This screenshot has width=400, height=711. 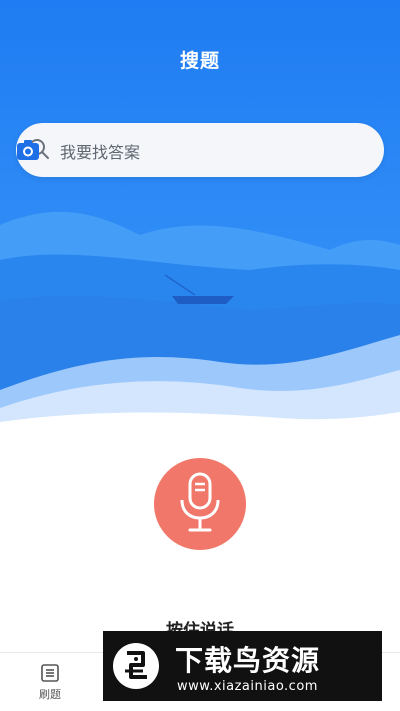 I want to click on watermark-banner: 下载鸟资源 www.xiazainiao.com, so click(x=242, y=666).